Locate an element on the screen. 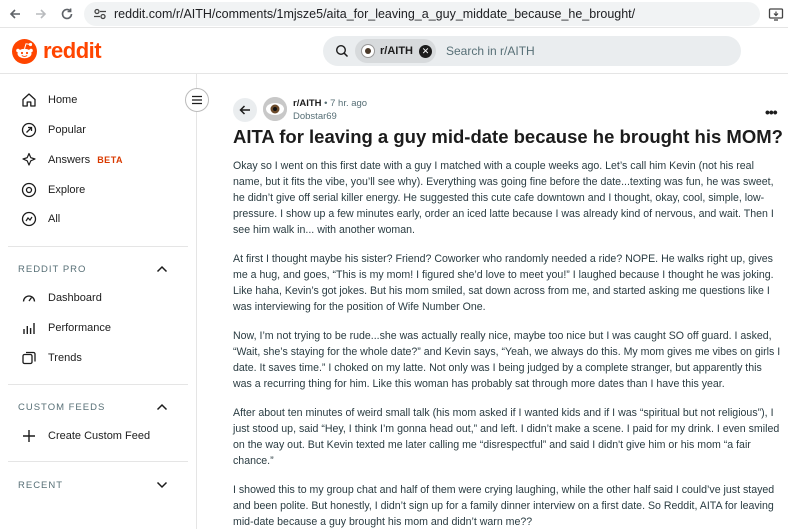 The width and height of the screenshot is (788, 529). create-custom-feed-button: Create Custom Feed is located at coordinates (85, 436).